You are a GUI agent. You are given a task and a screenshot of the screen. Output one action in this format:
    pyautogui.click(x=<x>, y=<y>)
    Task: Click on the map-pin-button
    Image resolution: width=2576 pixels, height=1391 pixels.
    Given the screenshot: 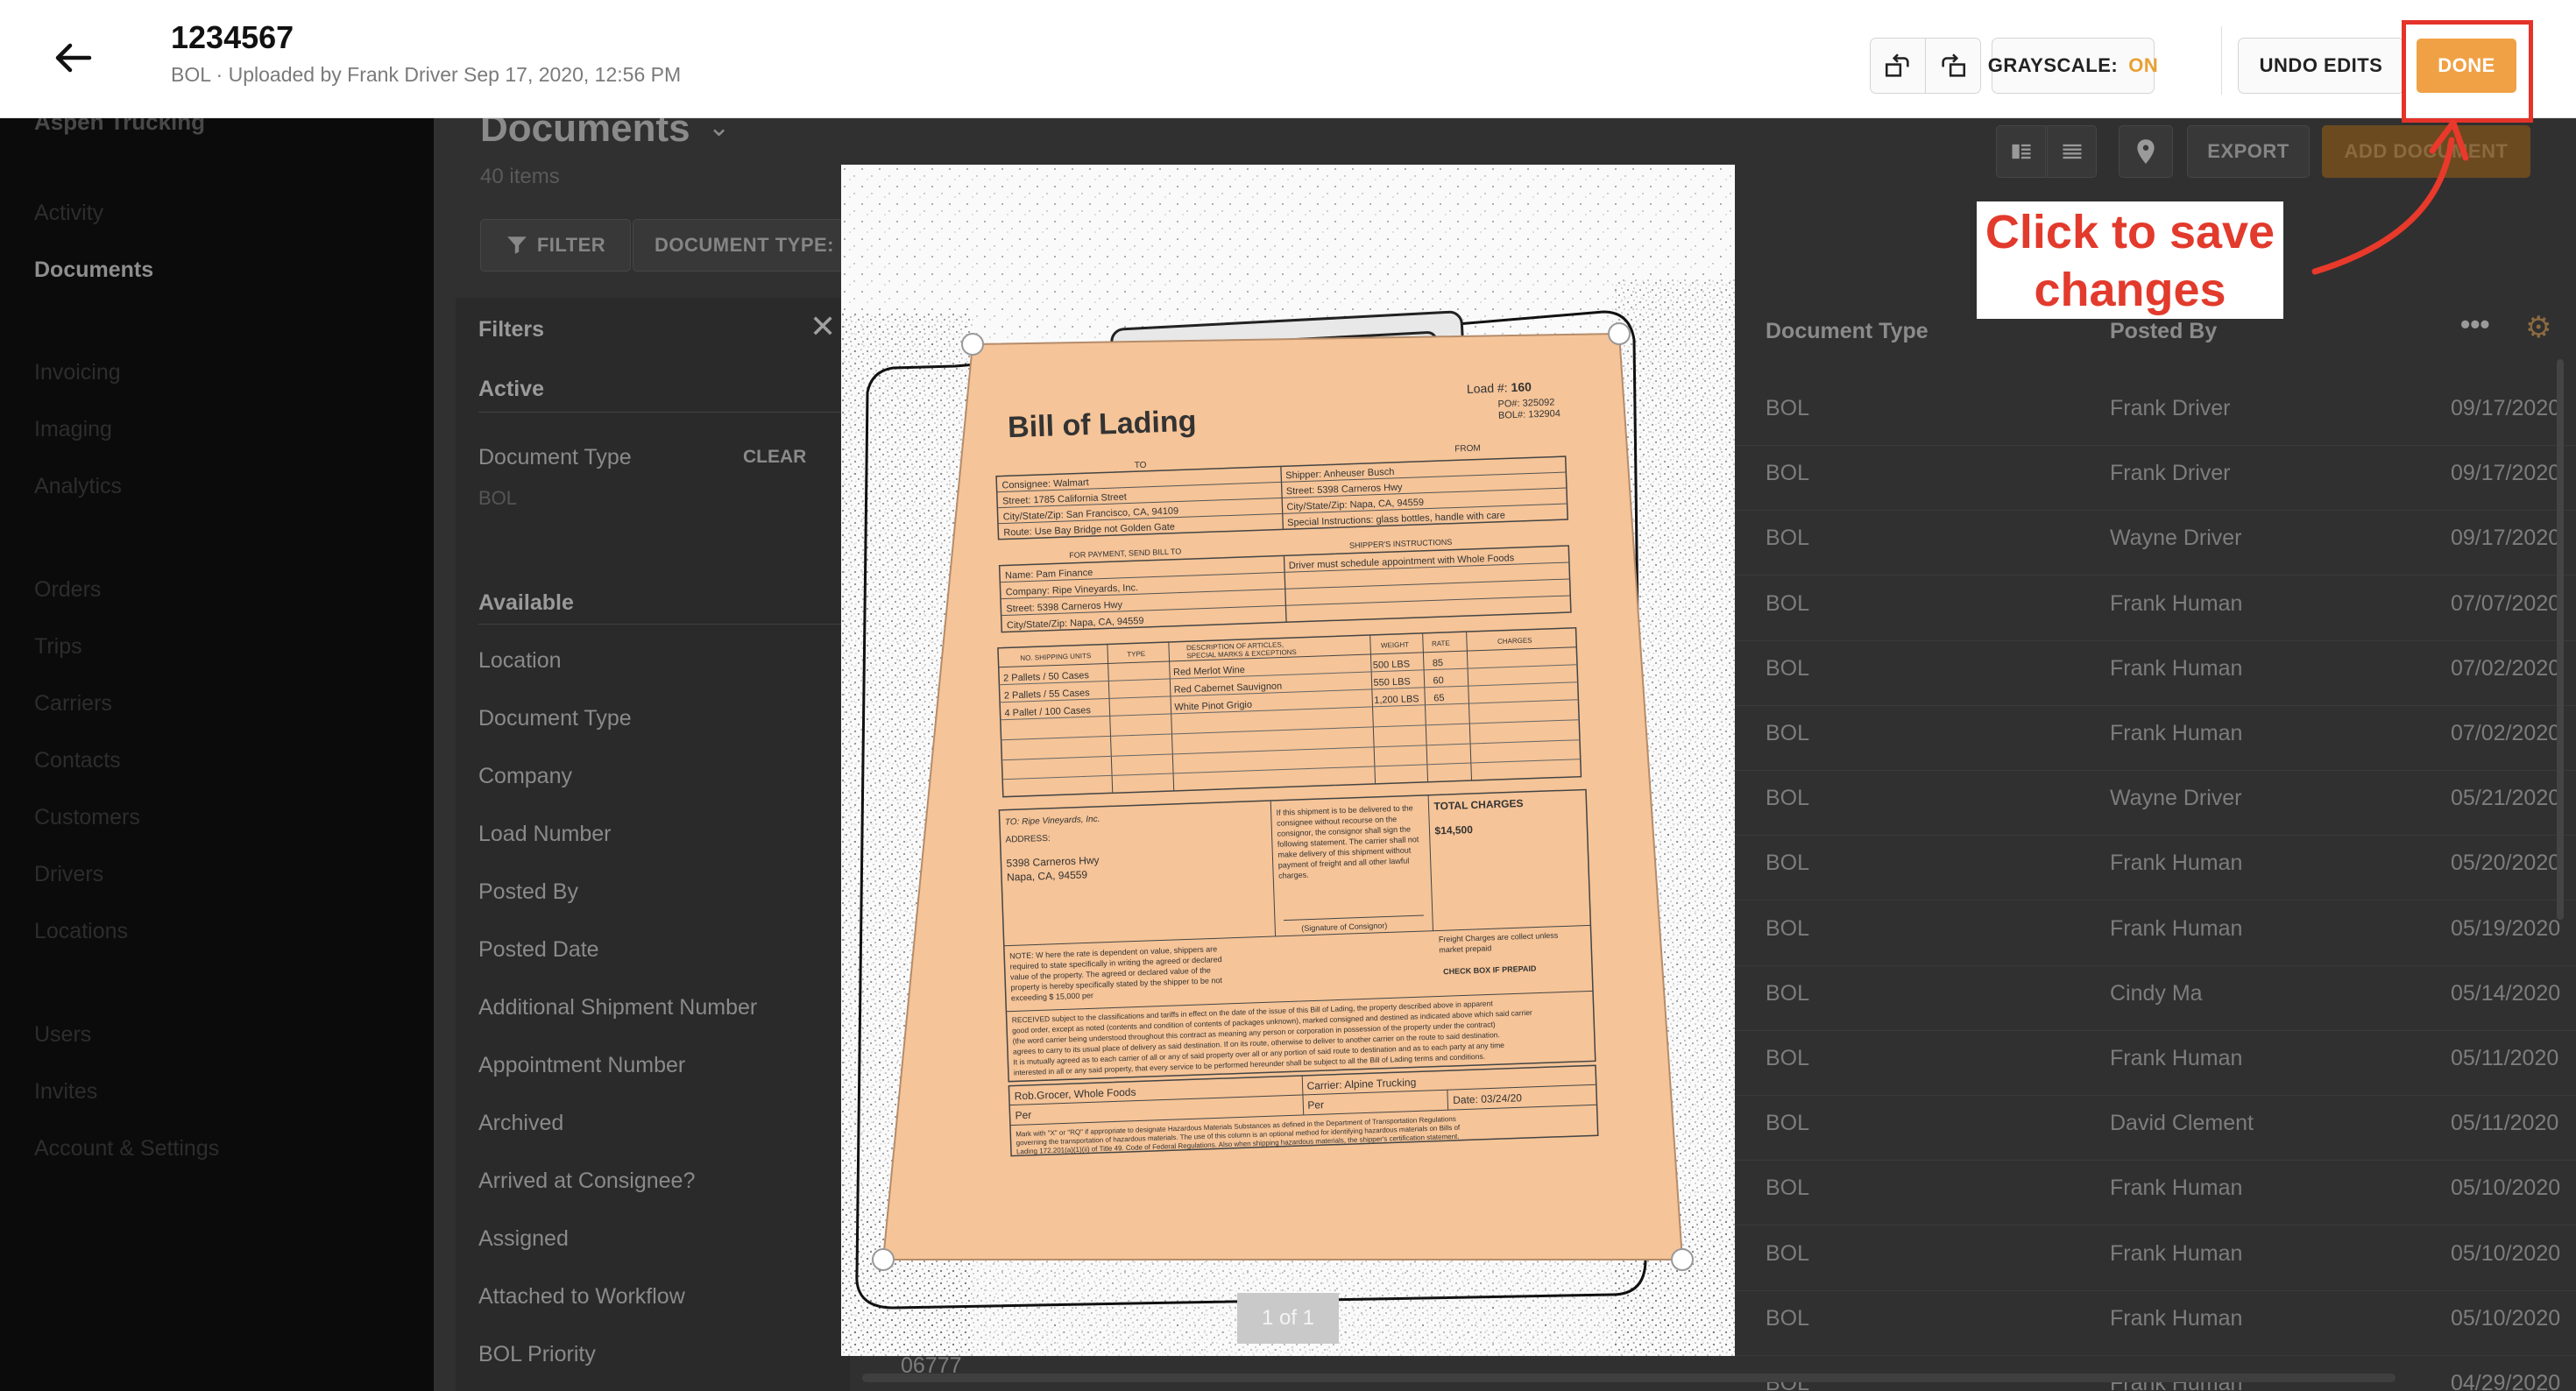 What is the action you would take?
    pyautogui.click(x=2146, y=151)
    